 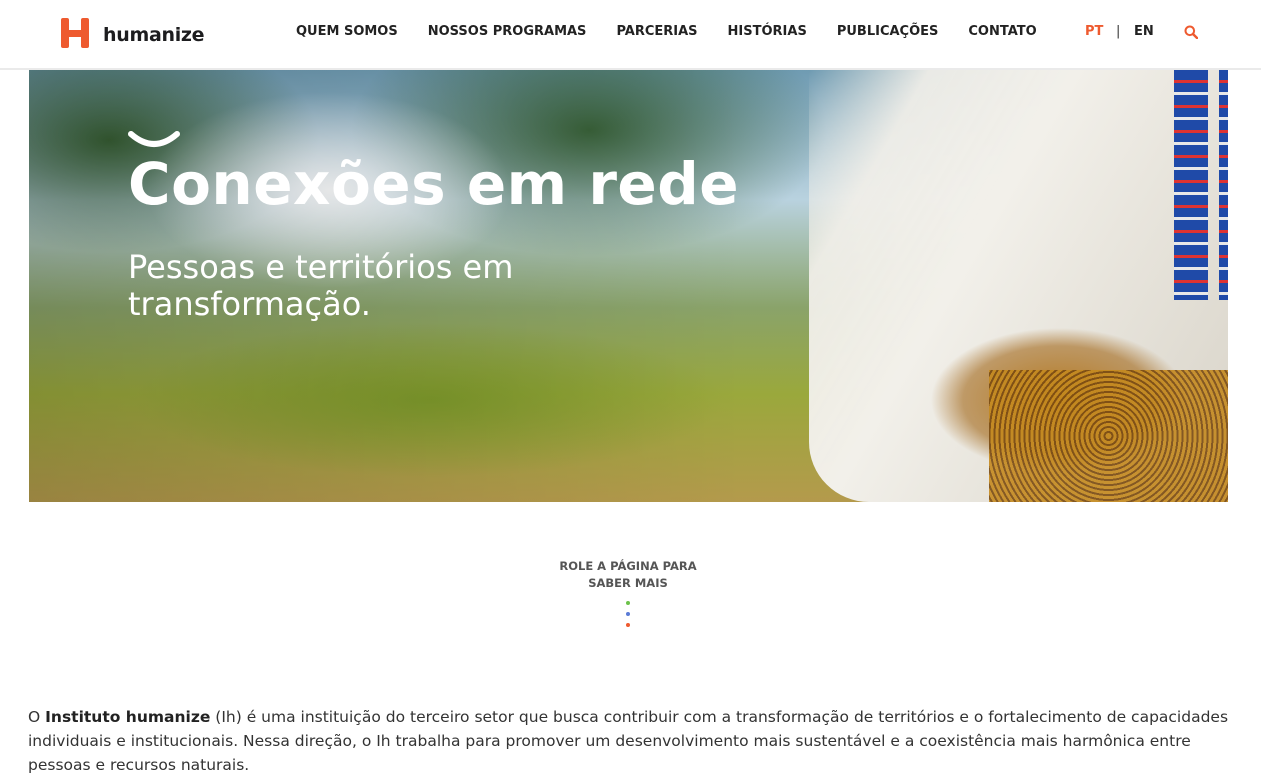 I want to click on logo-text: humanize, so click(x=154, y=35).